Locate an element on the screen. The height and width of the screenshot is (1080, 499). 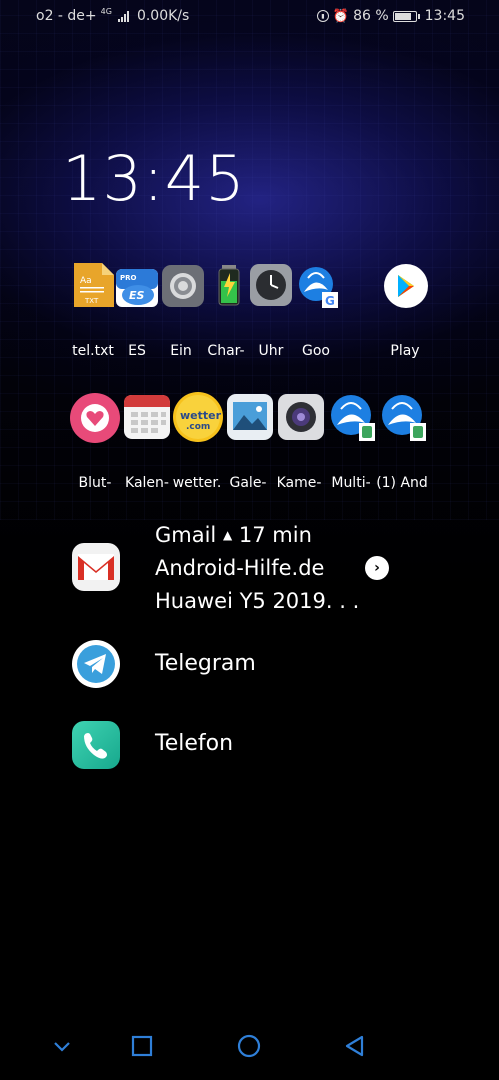
calendar-icon is located at coordinates (147, 417).